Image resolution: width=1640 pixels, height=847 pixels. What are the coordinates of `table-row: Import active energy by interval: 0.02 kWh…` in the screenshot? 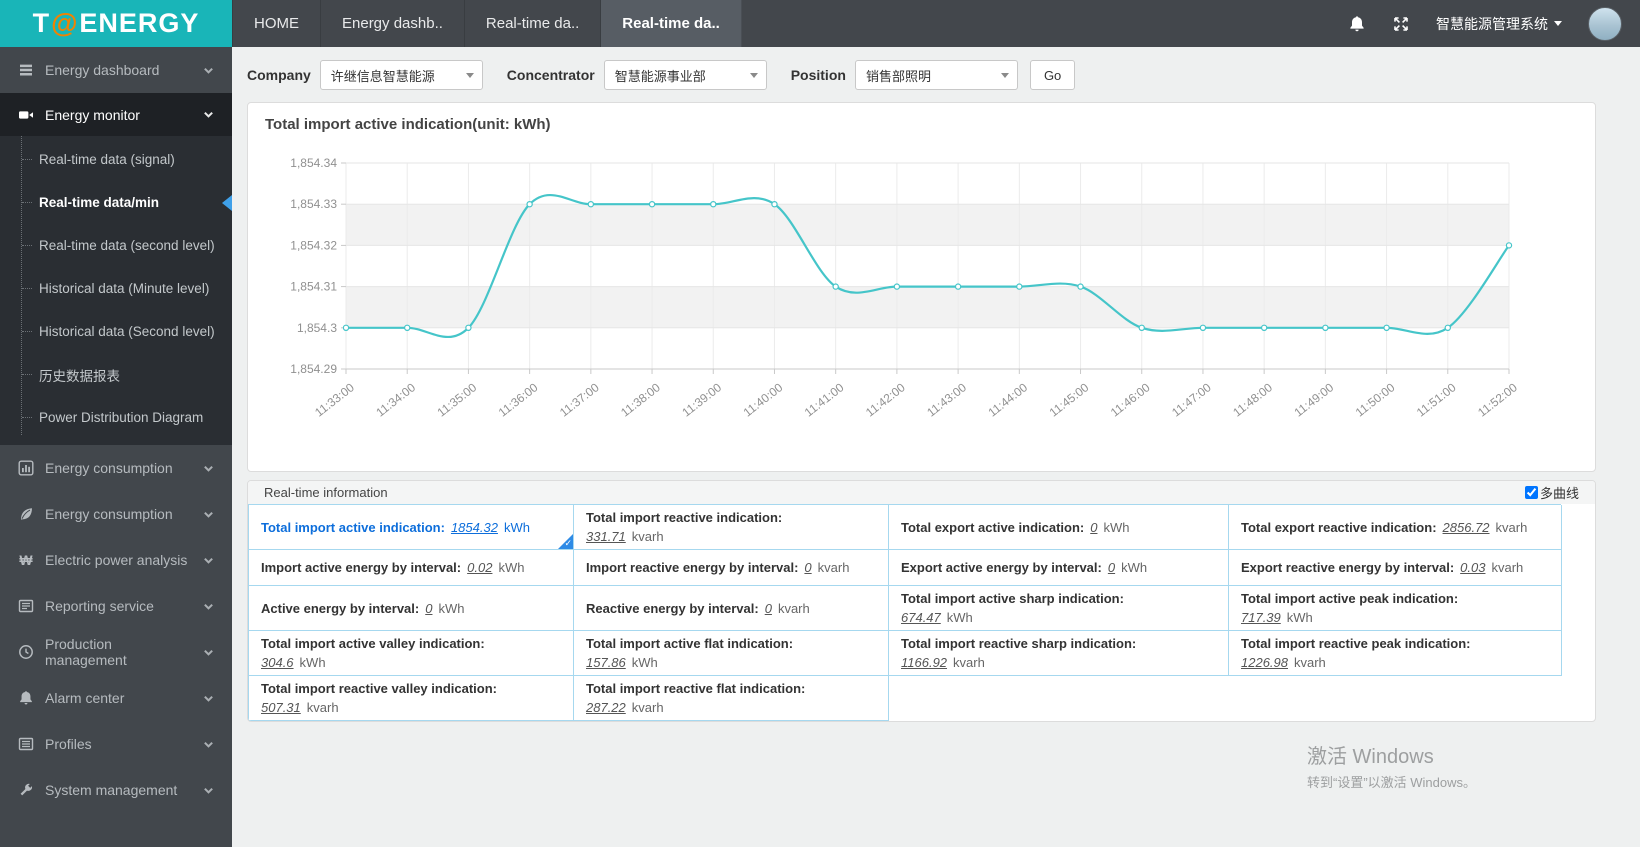 It's located at (905, 568).